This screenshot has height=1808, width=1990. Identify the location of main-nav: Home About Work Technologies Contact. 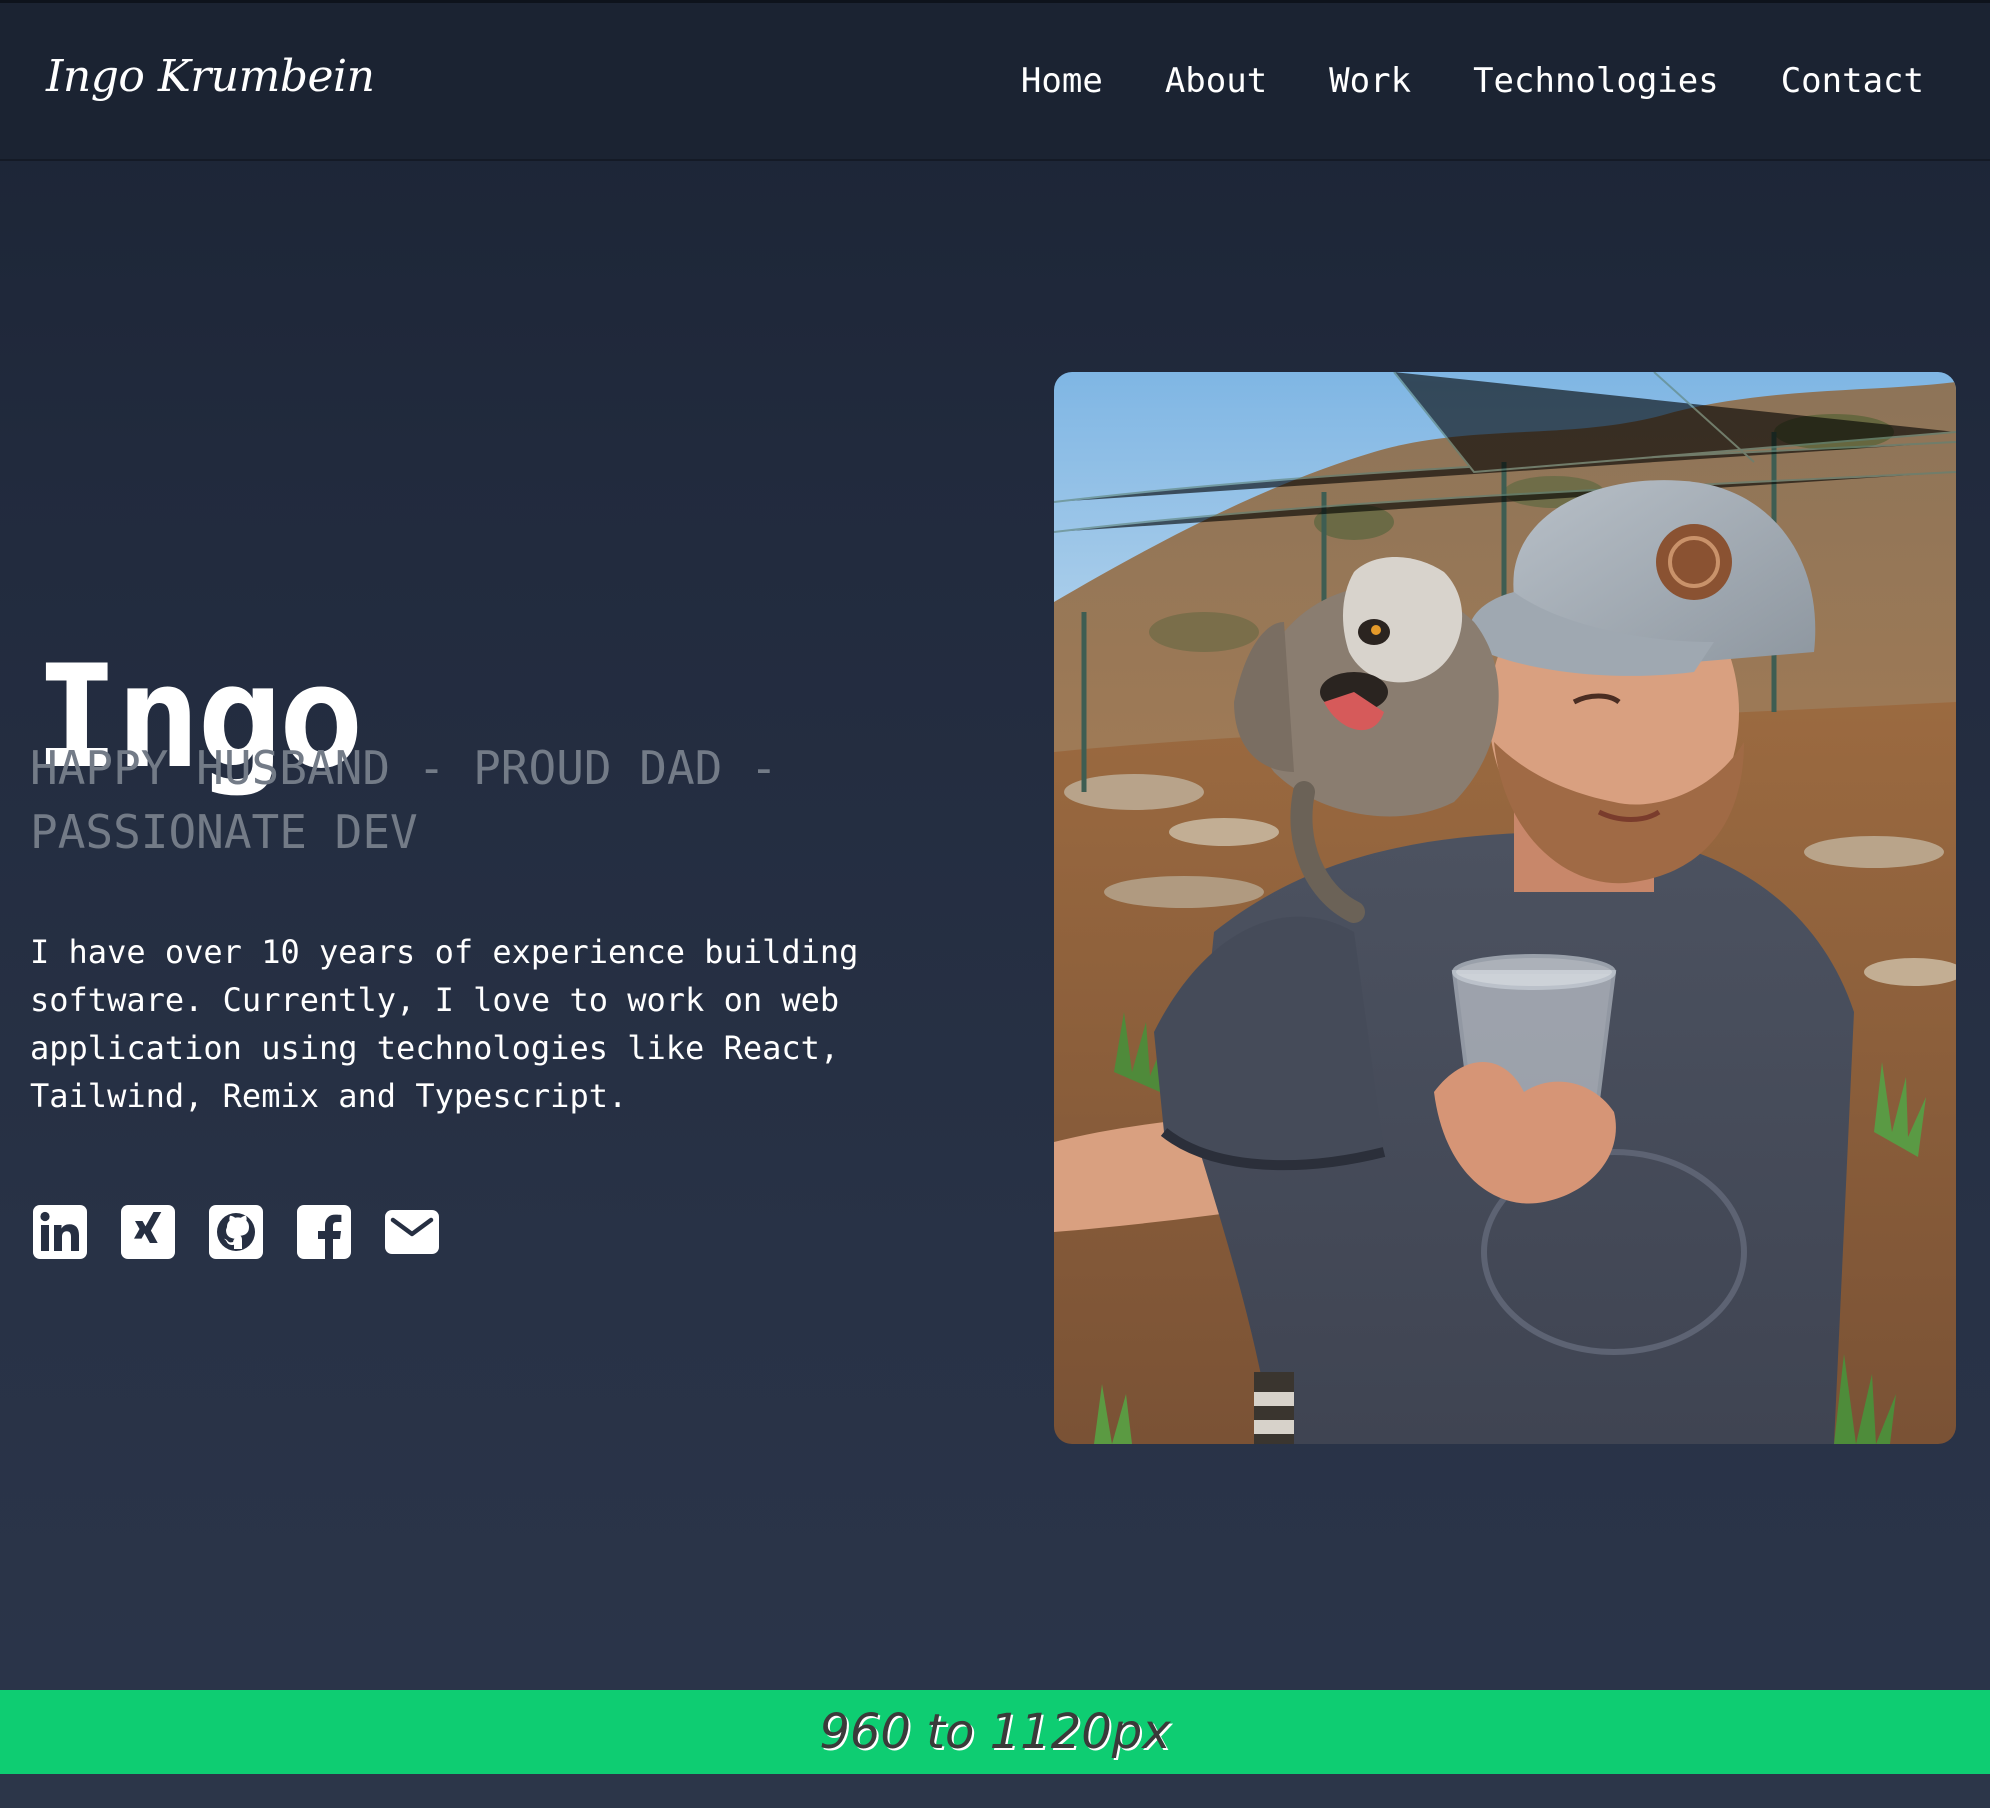
(1472, 81).